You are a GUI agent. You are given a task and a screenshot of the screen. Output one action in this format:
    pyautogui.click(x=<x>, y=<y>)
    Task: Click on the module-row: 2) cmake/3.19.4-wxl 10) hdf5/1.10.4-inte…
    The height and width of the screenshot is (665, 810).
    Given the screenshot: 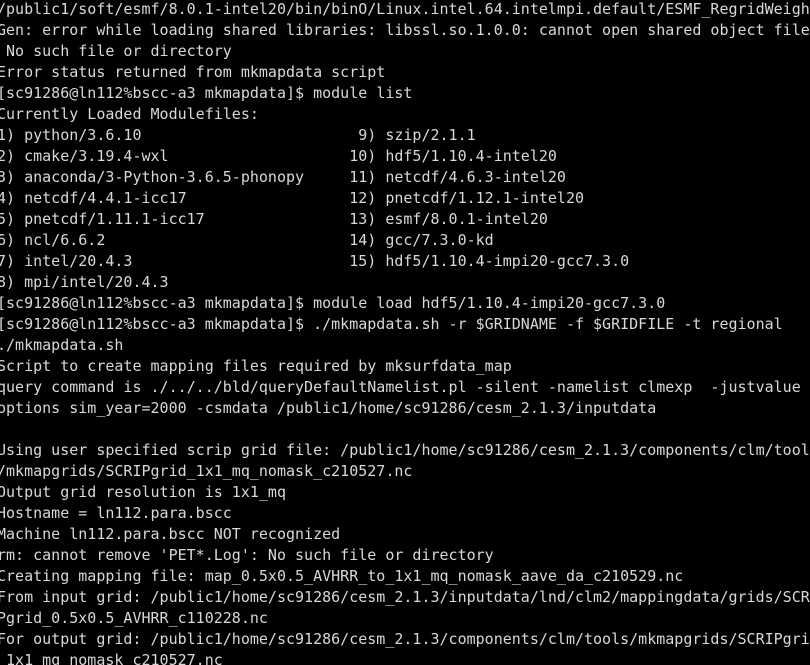 What is the action you would take?
    pyautogui.click(x=278, y=156)
    